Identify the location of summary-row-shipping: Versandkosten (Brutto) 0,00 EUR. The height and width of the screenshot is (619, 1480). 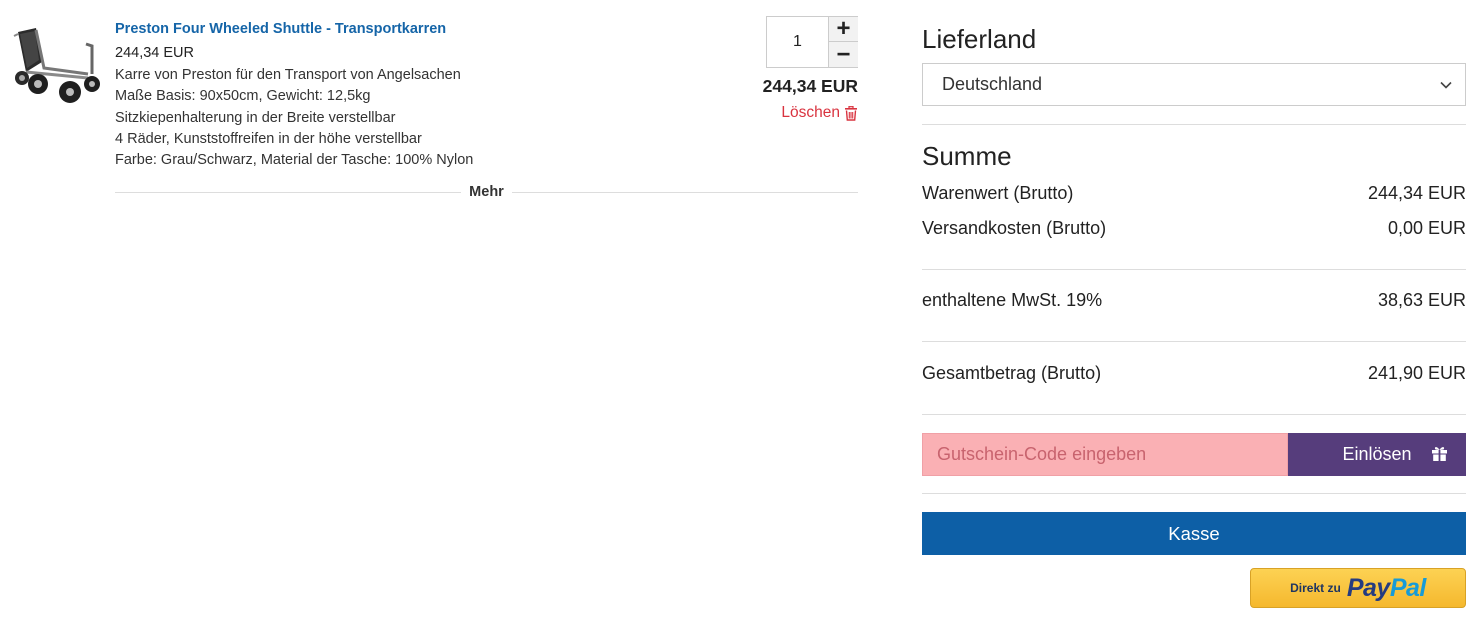
(1194, 228).